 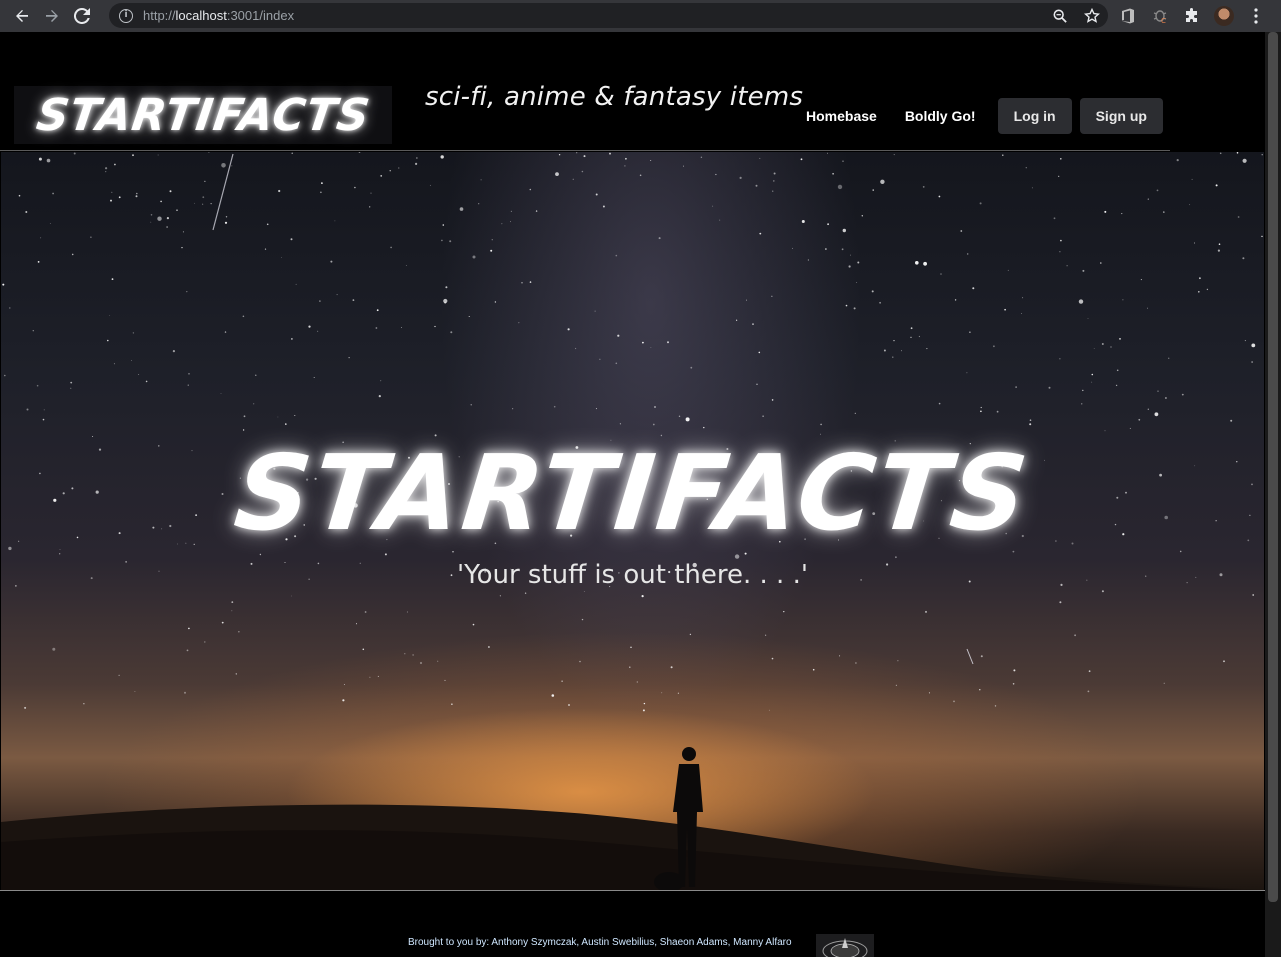 I want to click on page-scrollbar, so click(x=1273, y=494).